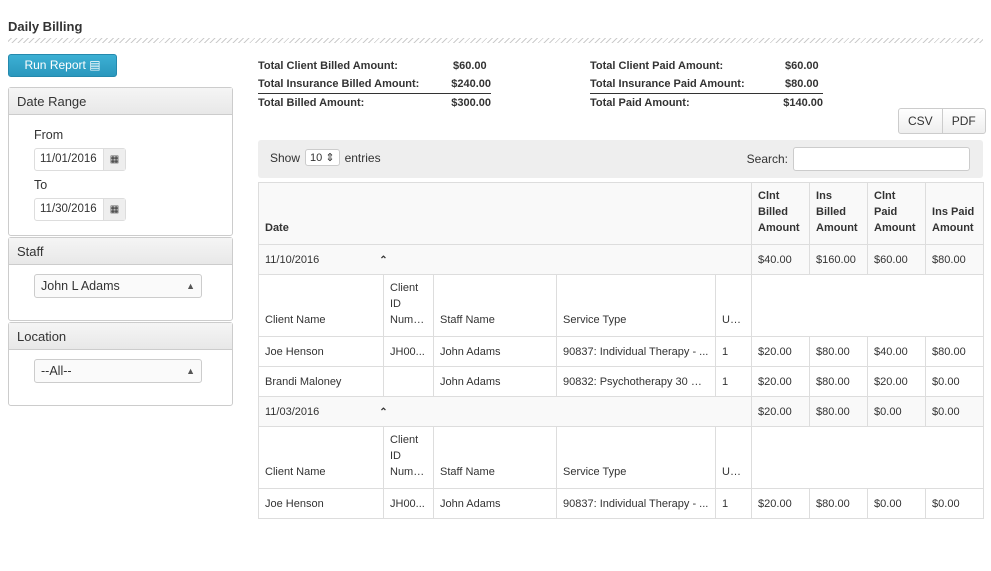 The width and height of the screenshot is (991, 571). Describe the element at coordinates (505, 213) in the screenshot. I see `column-header-date: Date` at that location.